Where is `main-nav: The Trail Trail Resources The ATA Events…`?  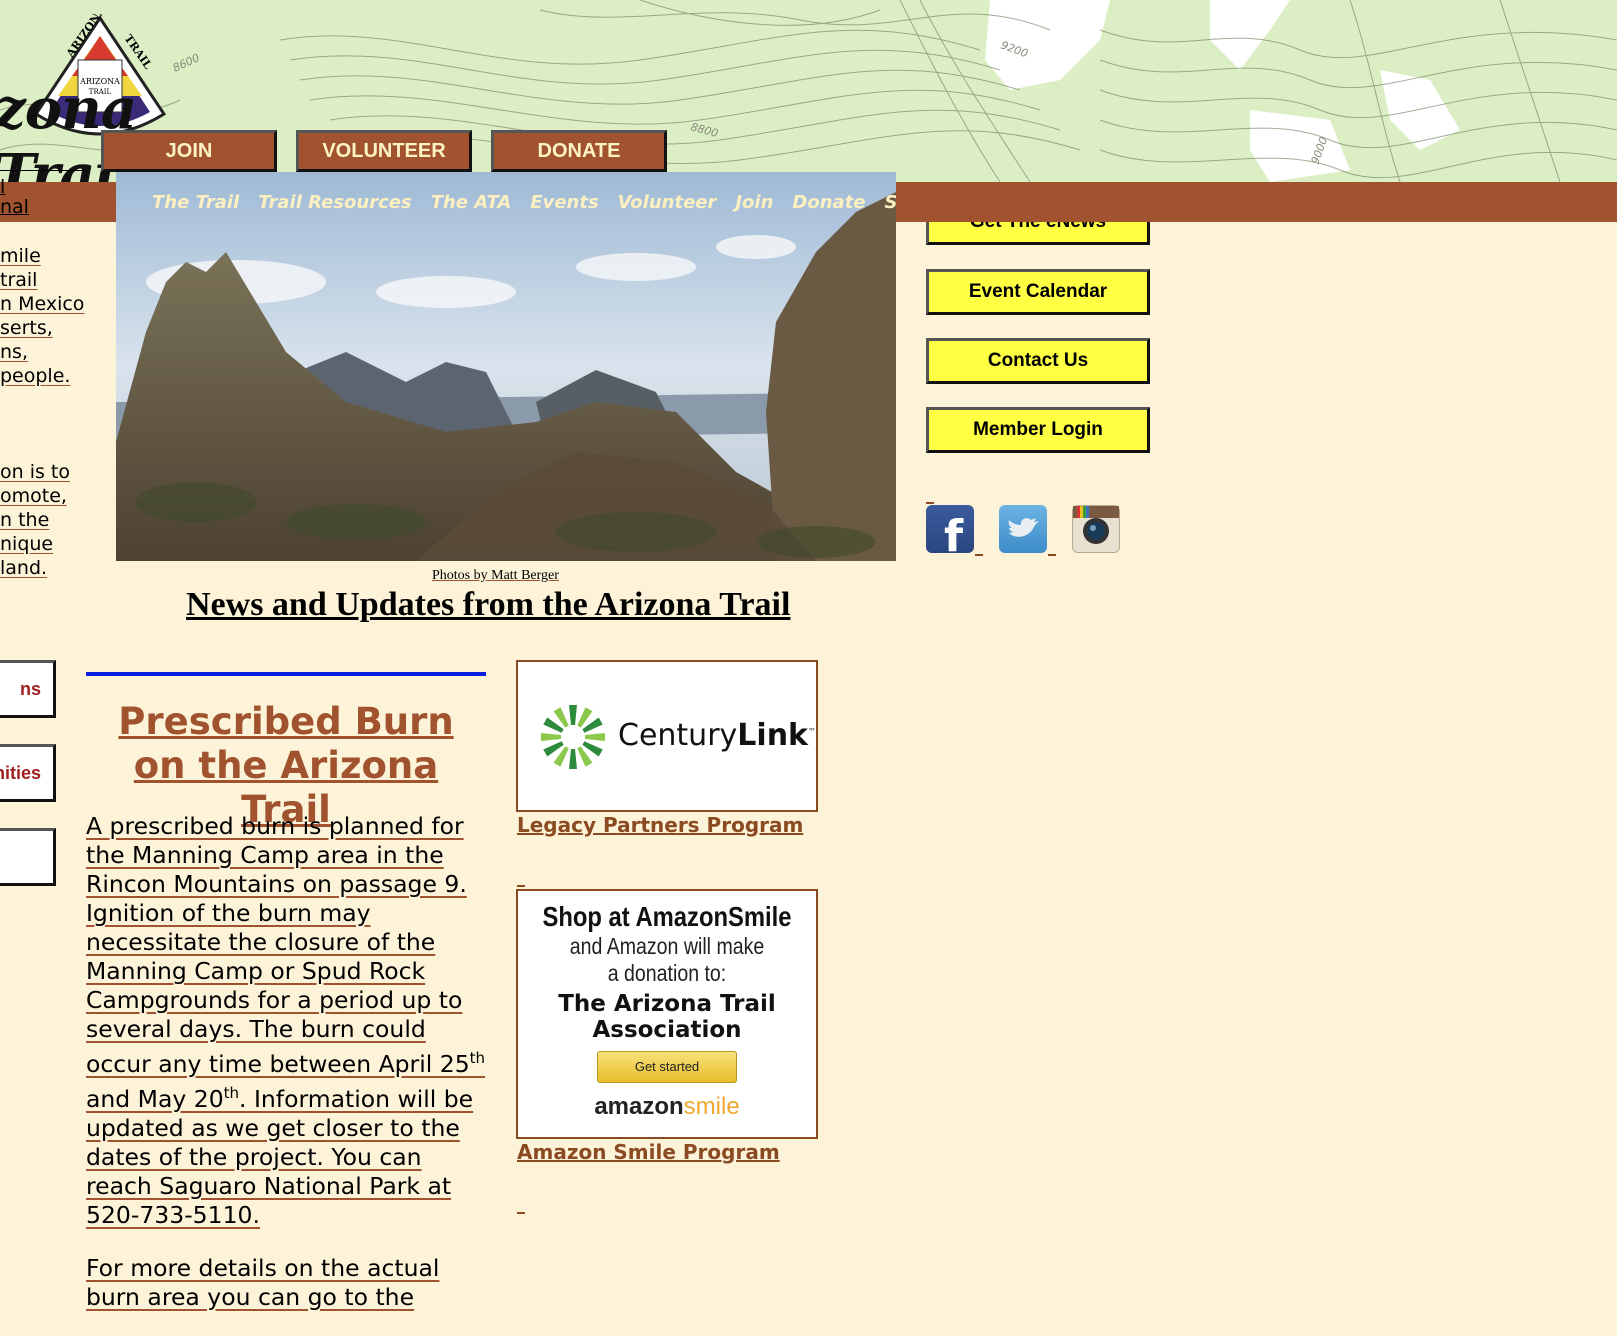 main-nav: The Trail Trail Resources The ATA Events… is located at coordinates (792, 202).